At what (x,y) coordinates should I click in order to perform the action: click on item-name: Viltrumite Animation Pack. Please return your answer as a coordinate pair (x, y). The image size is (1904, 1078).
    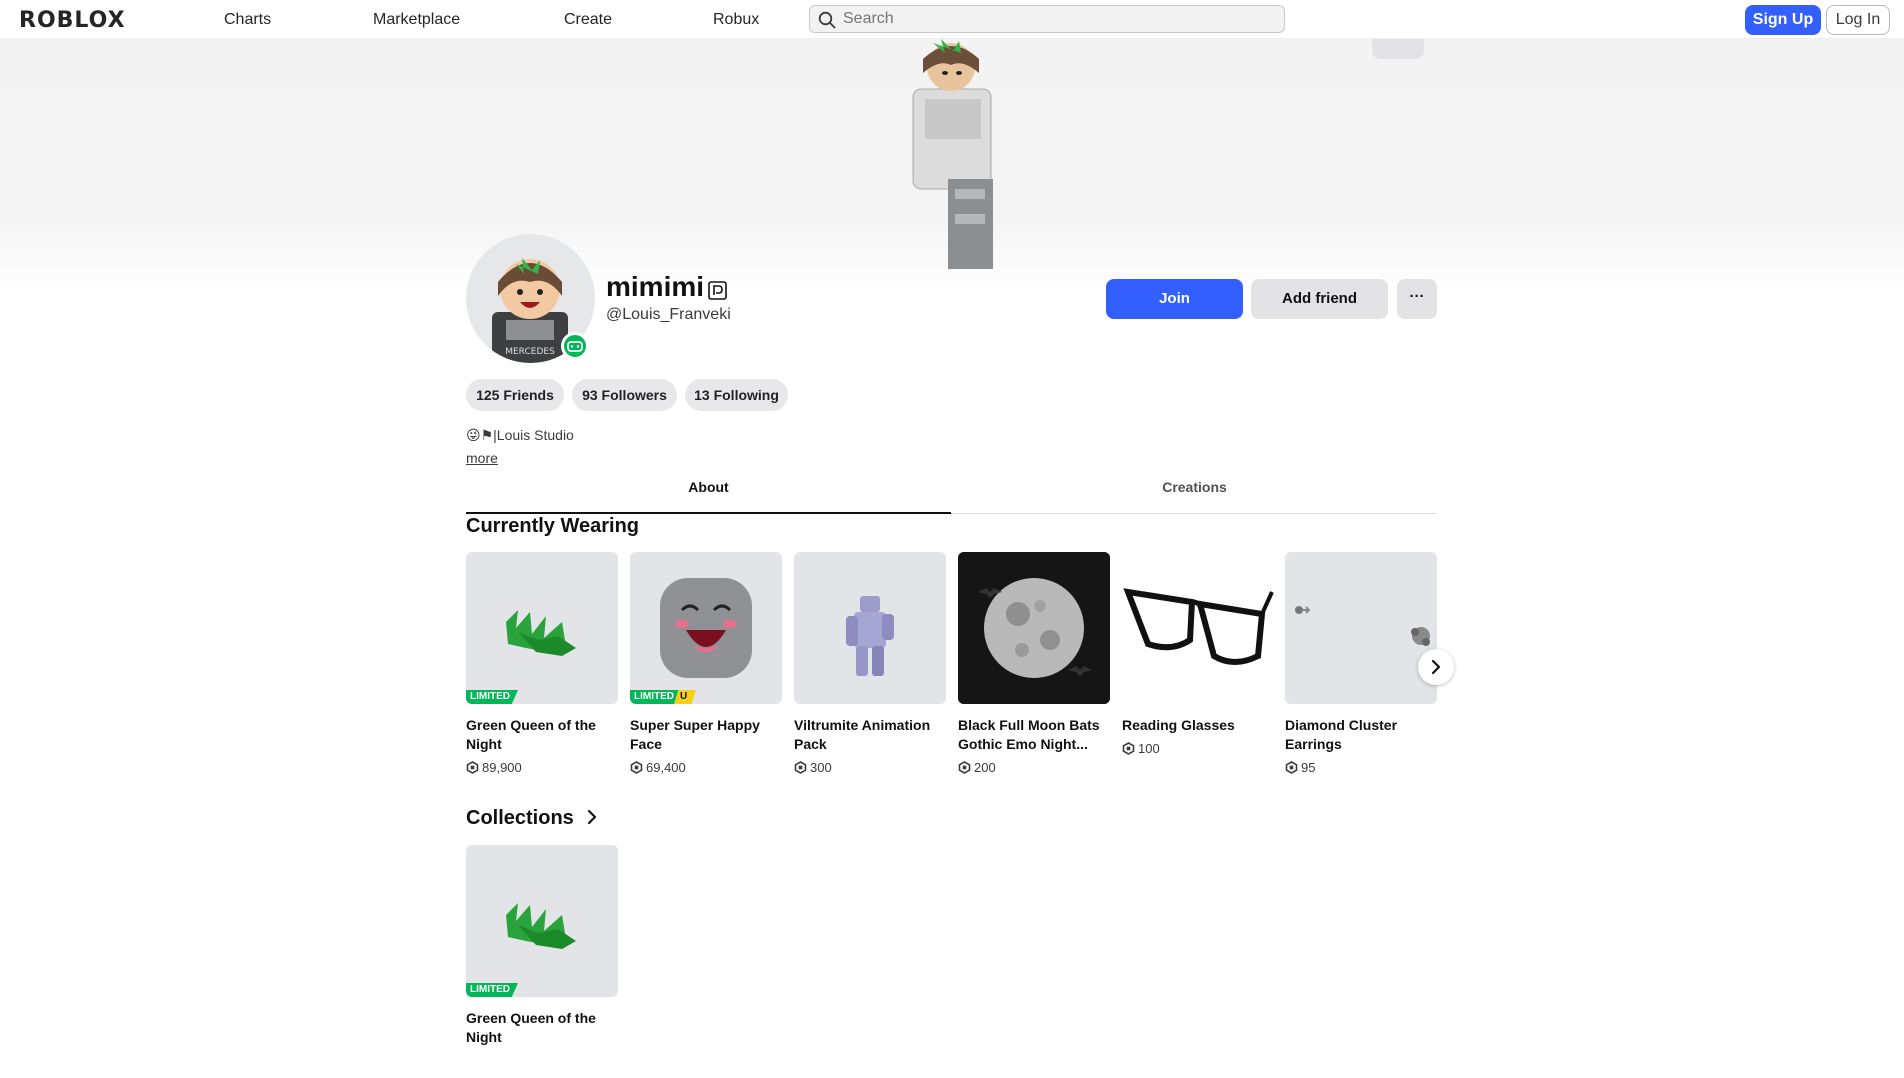
    Looking at the image, I should click on (870, 735).